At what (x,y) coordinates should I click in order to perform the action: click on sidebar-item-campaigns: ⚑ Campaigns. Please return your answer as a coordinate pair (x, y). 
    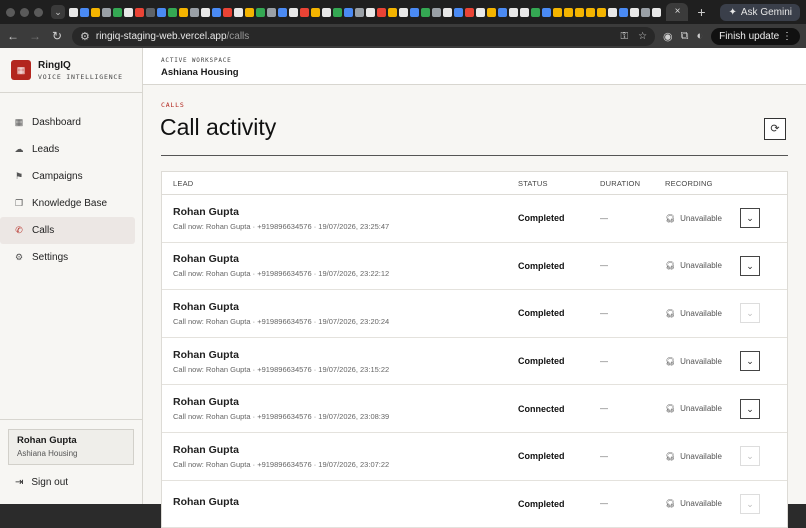
    Looking at the image, I should click on (67, 176).